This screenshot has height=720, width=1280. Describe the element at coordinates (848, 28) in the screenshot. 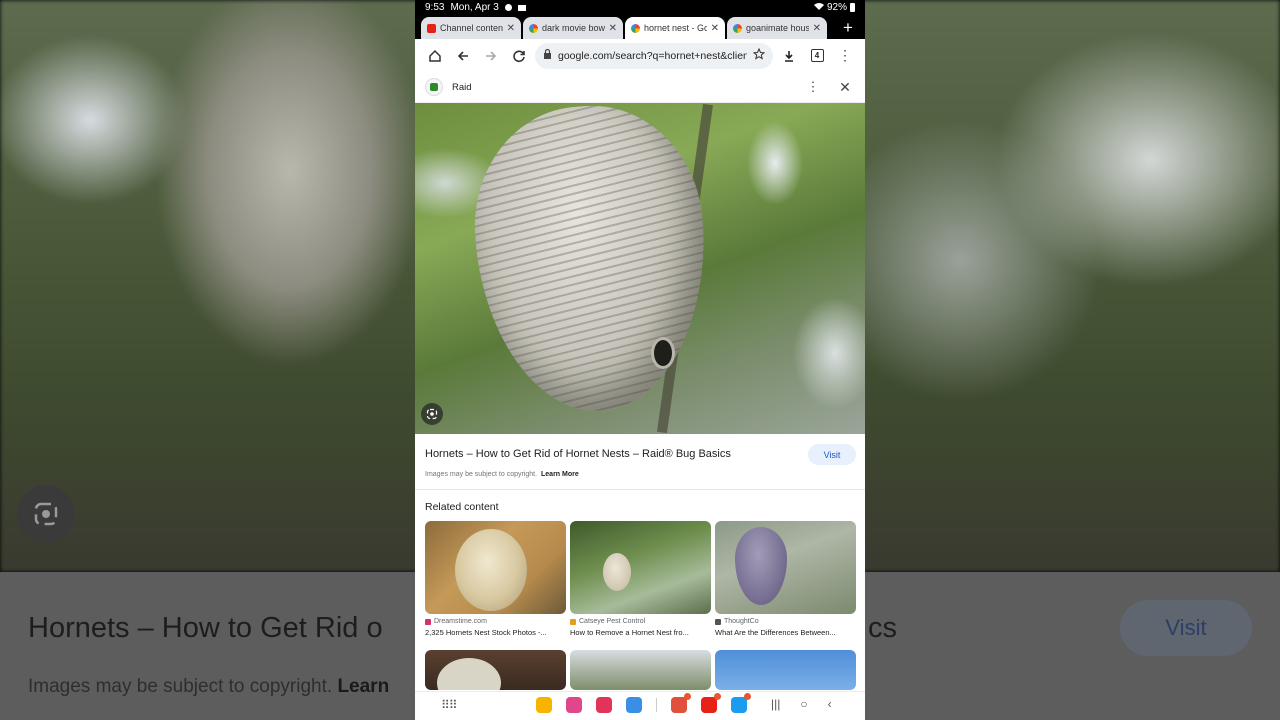

I see `new-tab-button: +` at that location.